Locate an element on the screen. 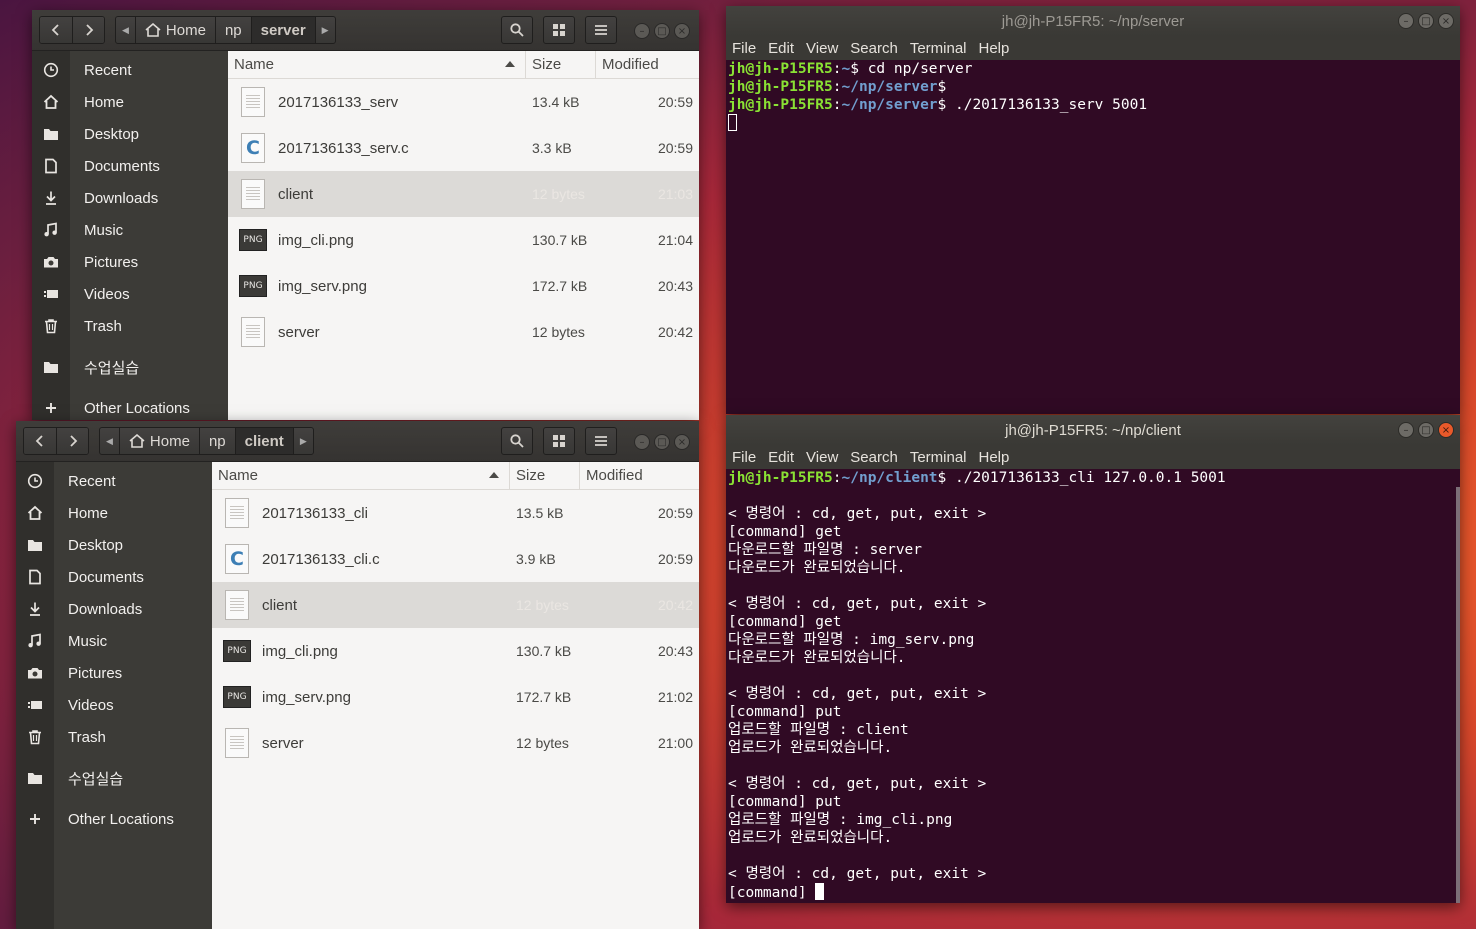 This screenshot has width=1476, height=929. file-row: C 2017136133_serv.c 3.3 kB 20:59 is located at coordinates (463, 148).